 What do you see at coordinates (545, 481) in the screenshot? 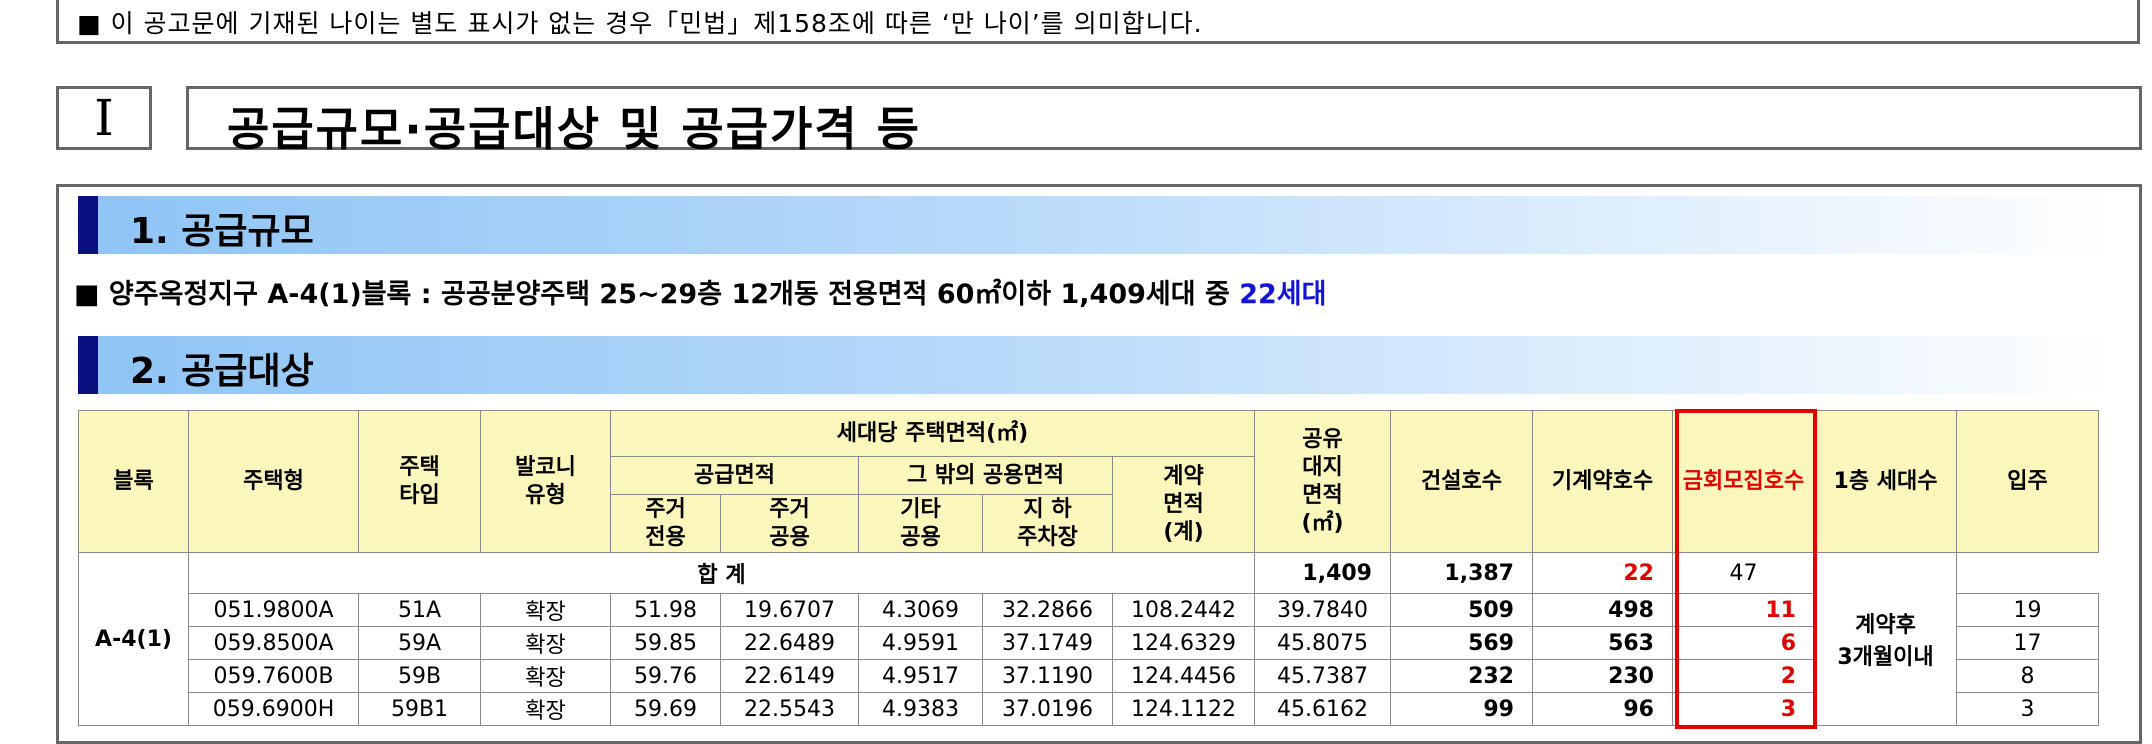
I see `header-balcony: 발코니 유형` at bounding box center [545, 481].